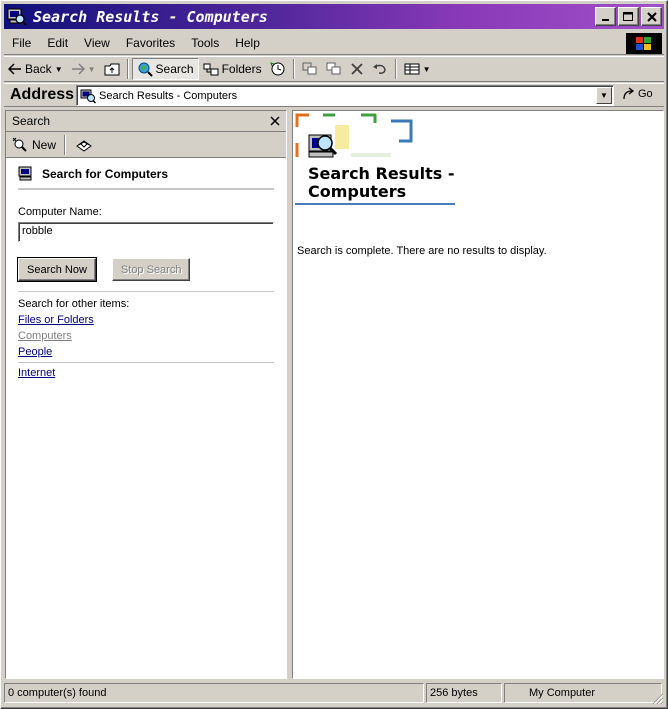 The height and width of the screenshot is (709, 668). Describe the element at coordinates (57, 43) in the screenshot. I see `menu-edit: Edit` at that location.